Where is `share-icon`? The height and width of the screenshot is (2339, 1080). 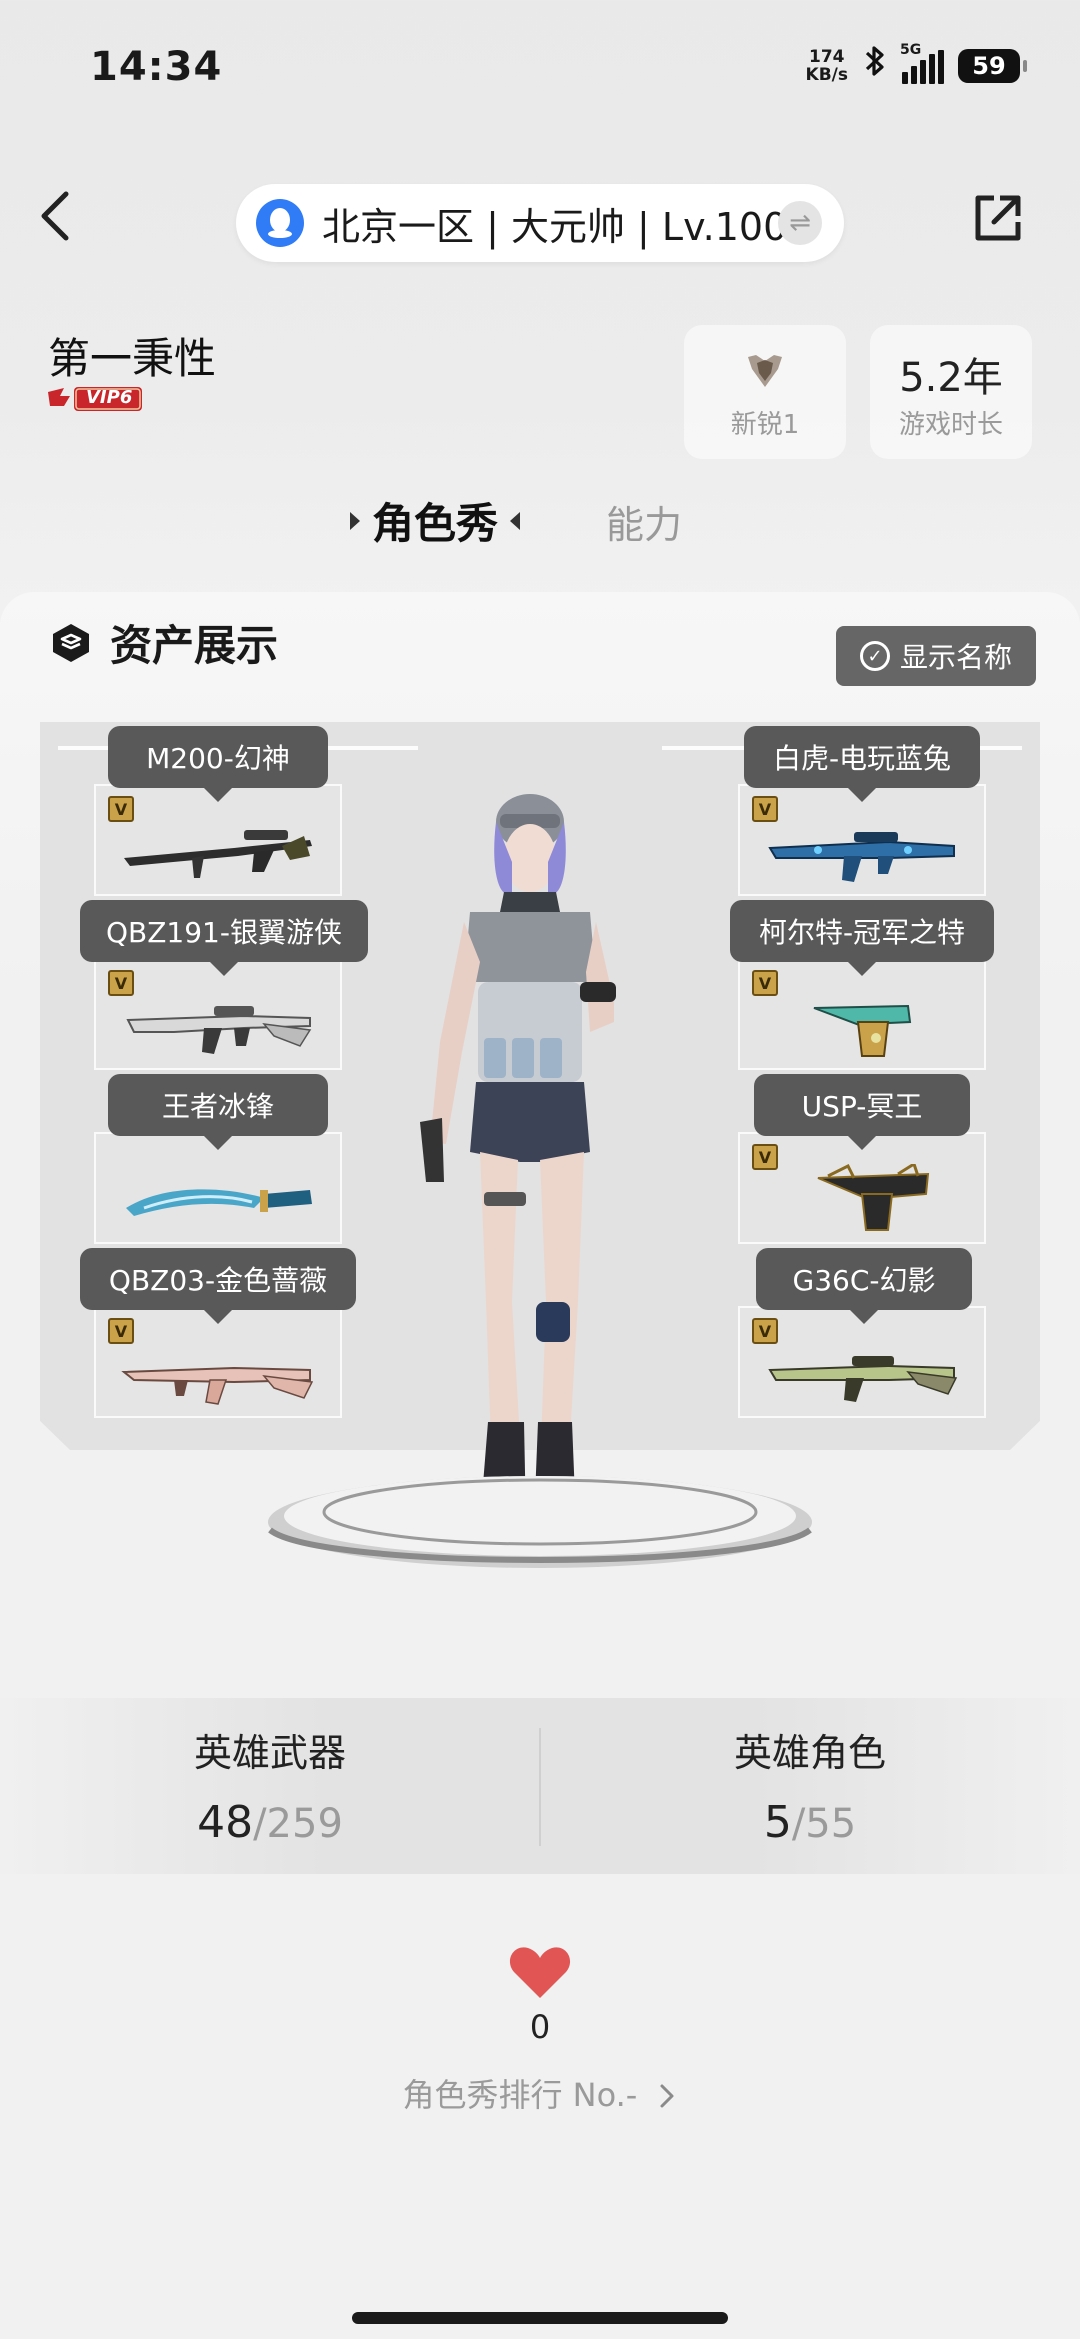 share-icon is located at coordinates (998, 218).